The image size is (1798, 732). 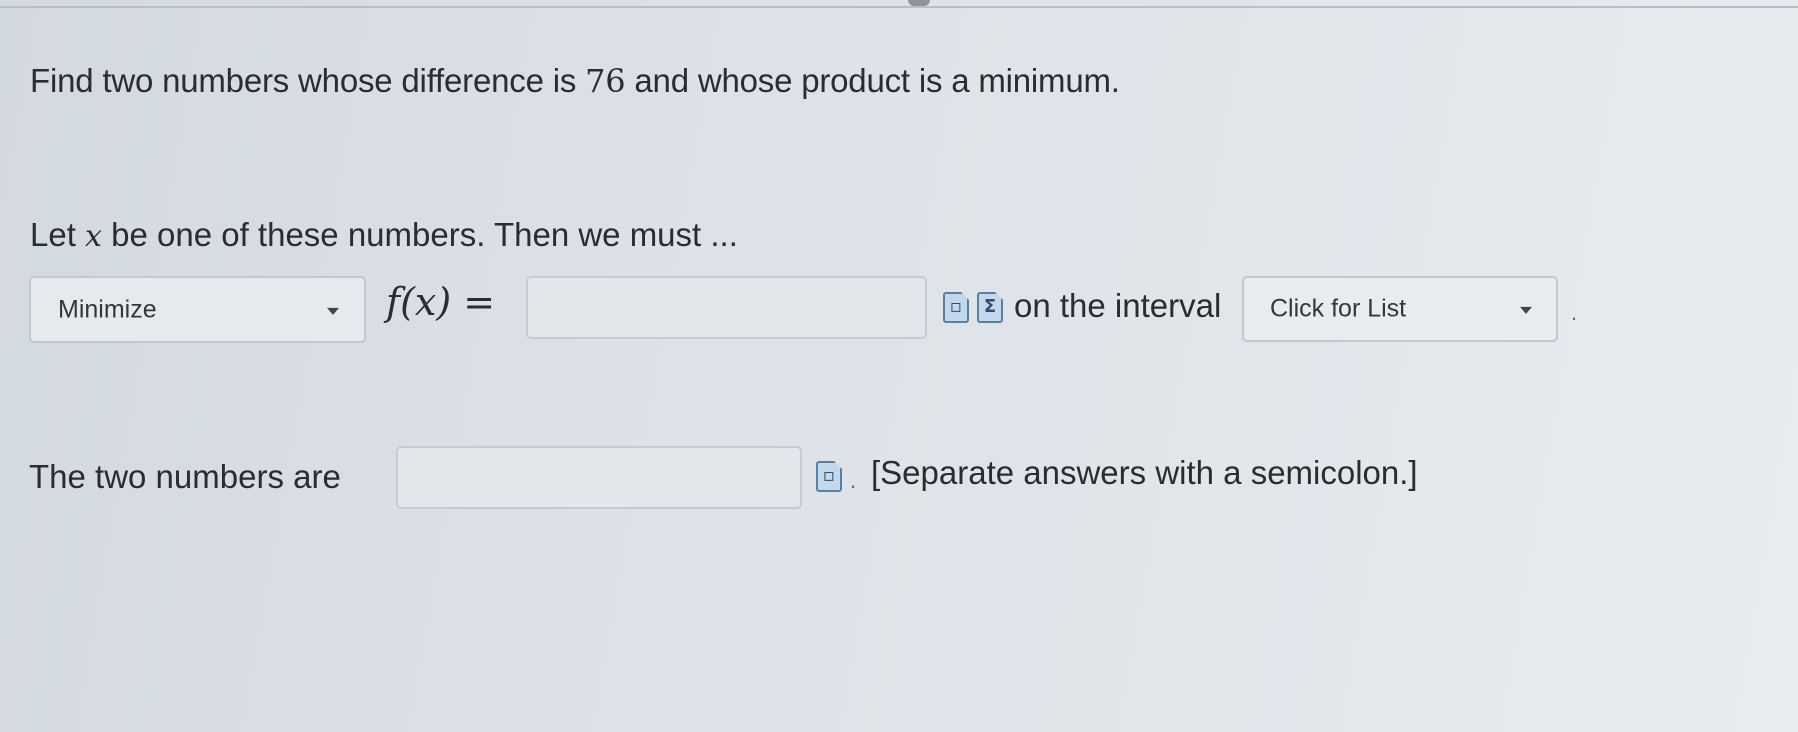 I want to click on answer-period: ., so click(x=853, y=480).